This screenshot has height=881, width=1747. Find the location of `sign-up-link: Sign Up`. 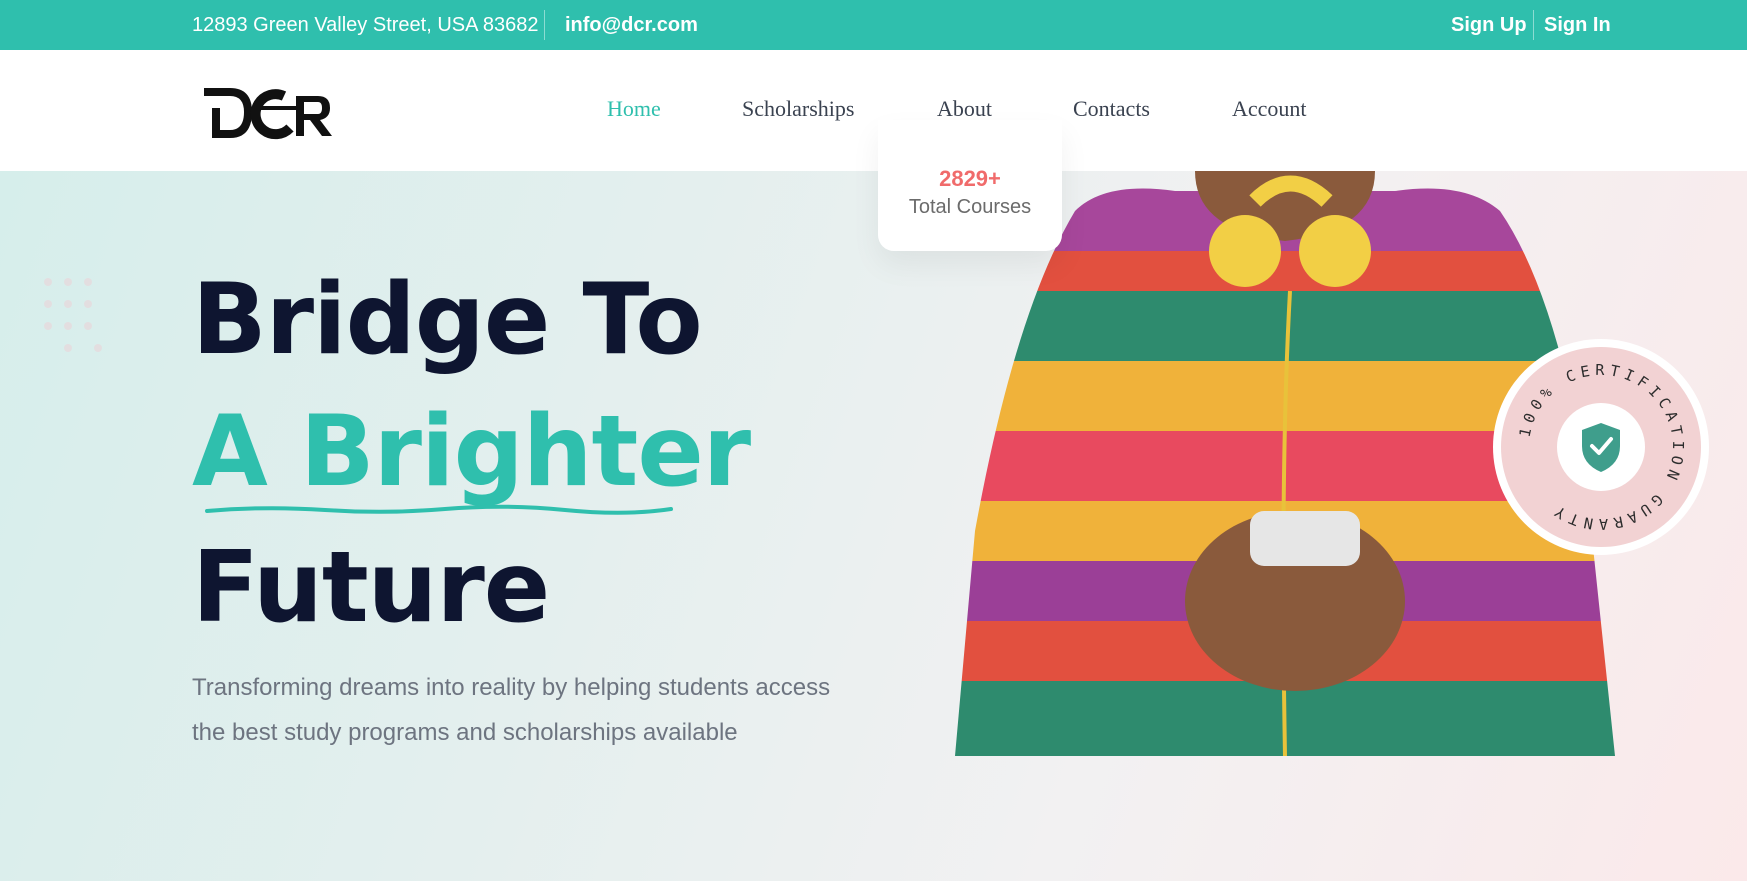

sign-up-link: Sign Up is located at coordinates (1489, 25).